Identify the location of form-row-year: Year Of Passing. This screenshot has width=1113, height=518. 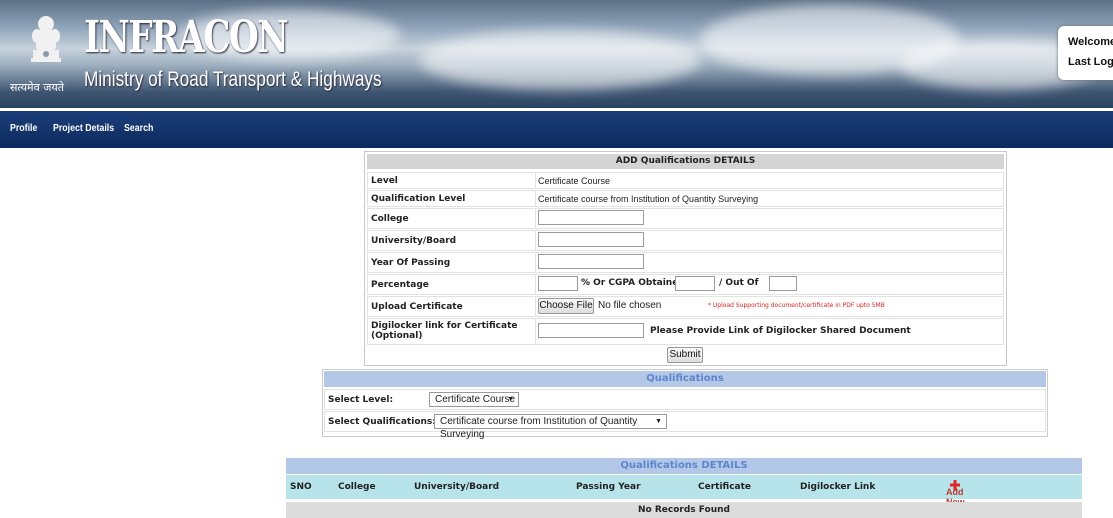
(685, 262).